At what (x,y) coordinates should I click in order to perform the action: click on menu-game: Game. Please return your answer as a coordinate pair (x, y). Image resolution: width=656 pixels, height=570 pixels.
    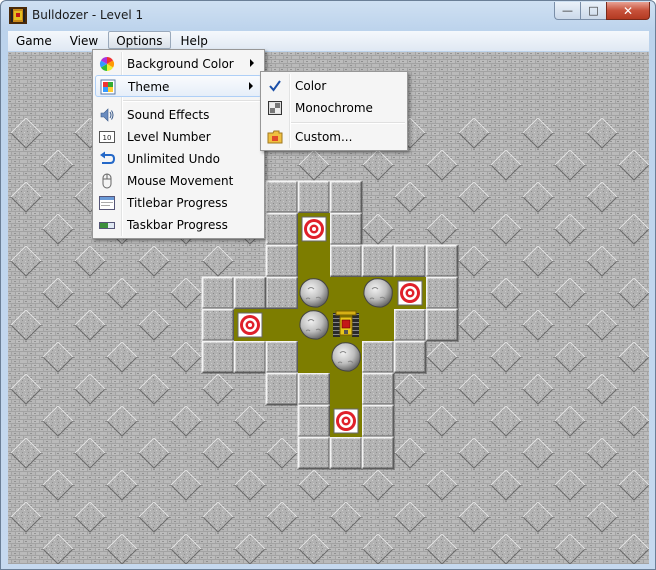
    Looking at the image, I should click on (34, 40).